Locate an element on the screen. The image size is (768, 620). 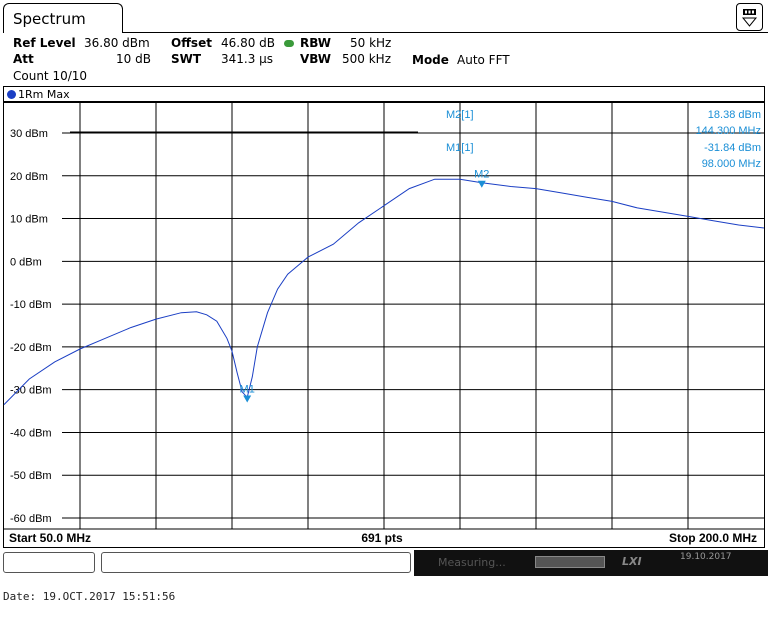
points-count: 691 pts is located at coordinates (382, 538).